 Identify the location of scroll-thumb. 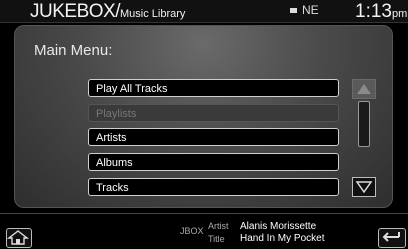
(364, 124).